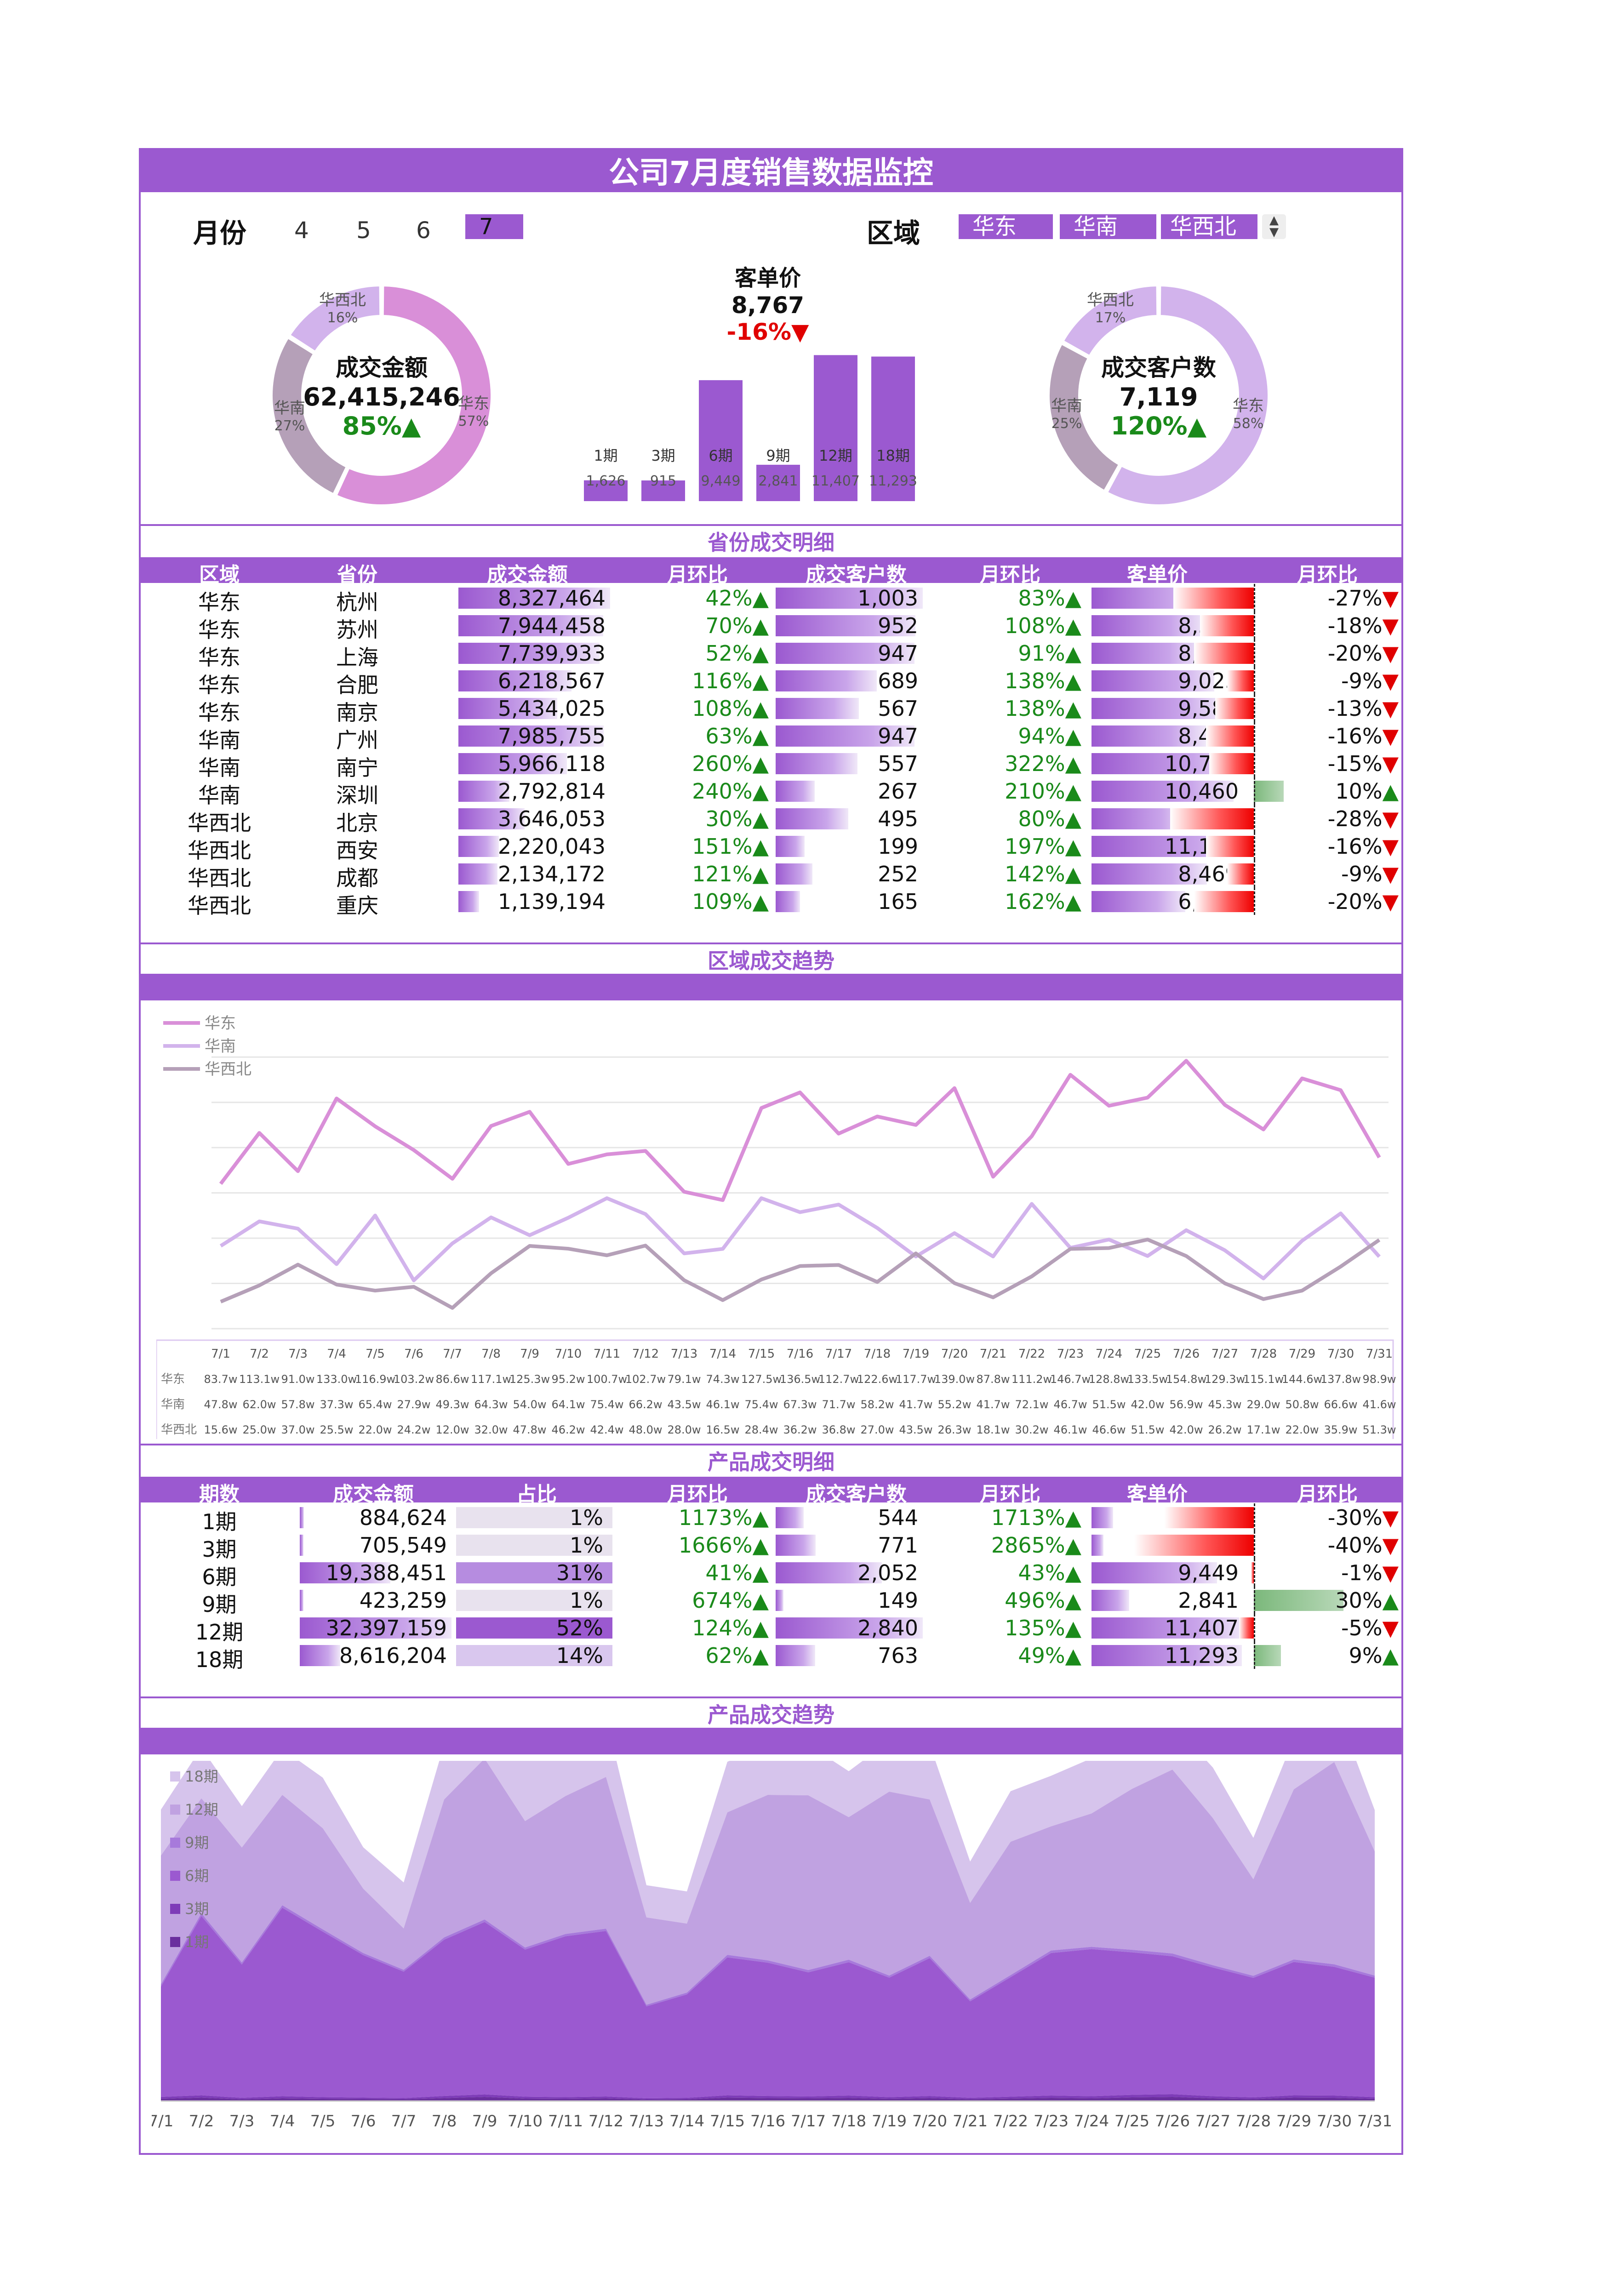 Image resolution: width=1623 pixels, height=2296 pixels. What do you see at coordinates (1359, 1600) in the screenshot?
I see `row-p-price-mom-value: 30%` at bounding box center [1359, 1600].